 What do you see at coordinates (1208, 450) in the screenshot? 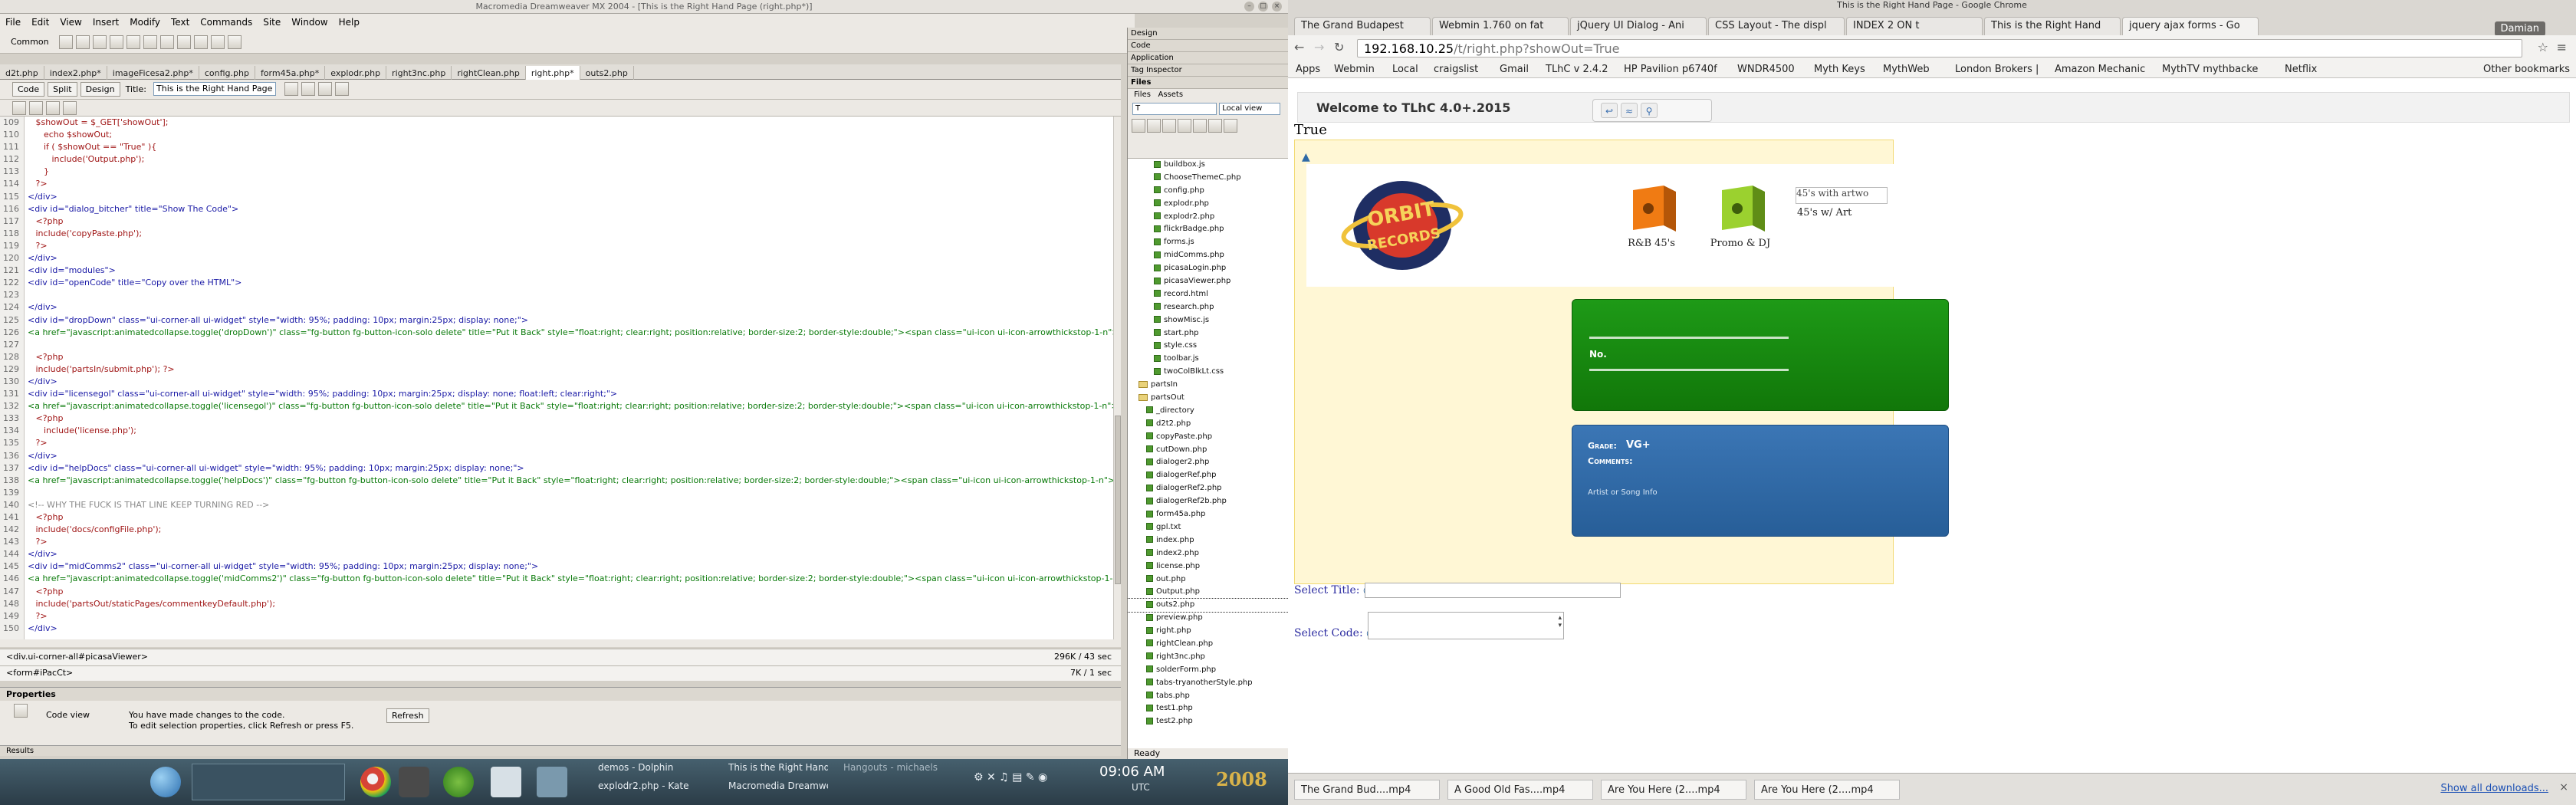
I see `file-tree-item: cutDown.php` at bounding box center [1208, 450].